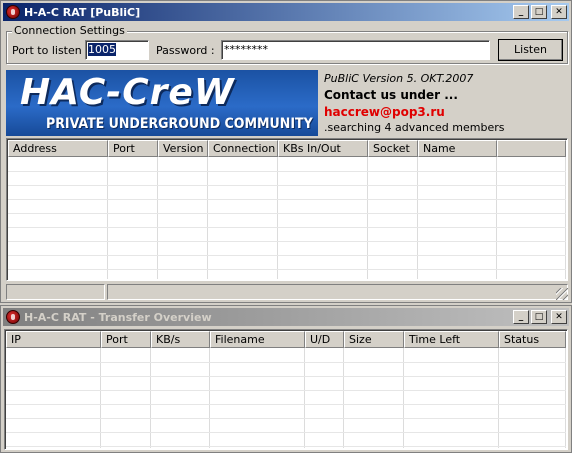  Describe the element at coordinates (58, 148) in the screenshot. I see `column-address: Address` at that location.